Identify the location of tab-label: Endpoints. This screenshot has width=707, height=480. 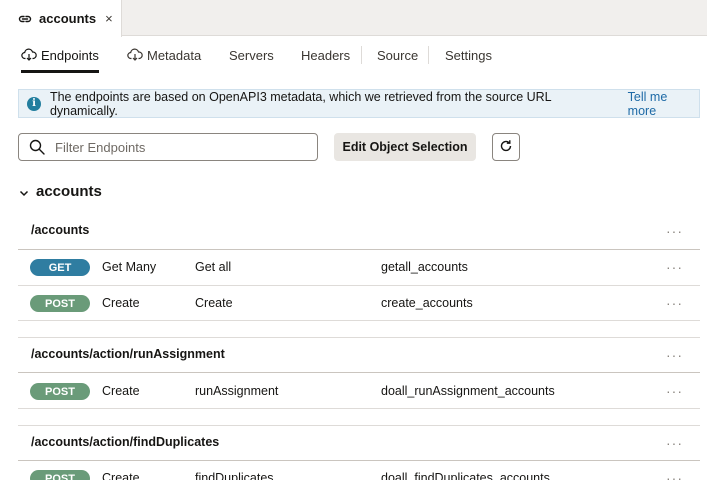
(70, 55).